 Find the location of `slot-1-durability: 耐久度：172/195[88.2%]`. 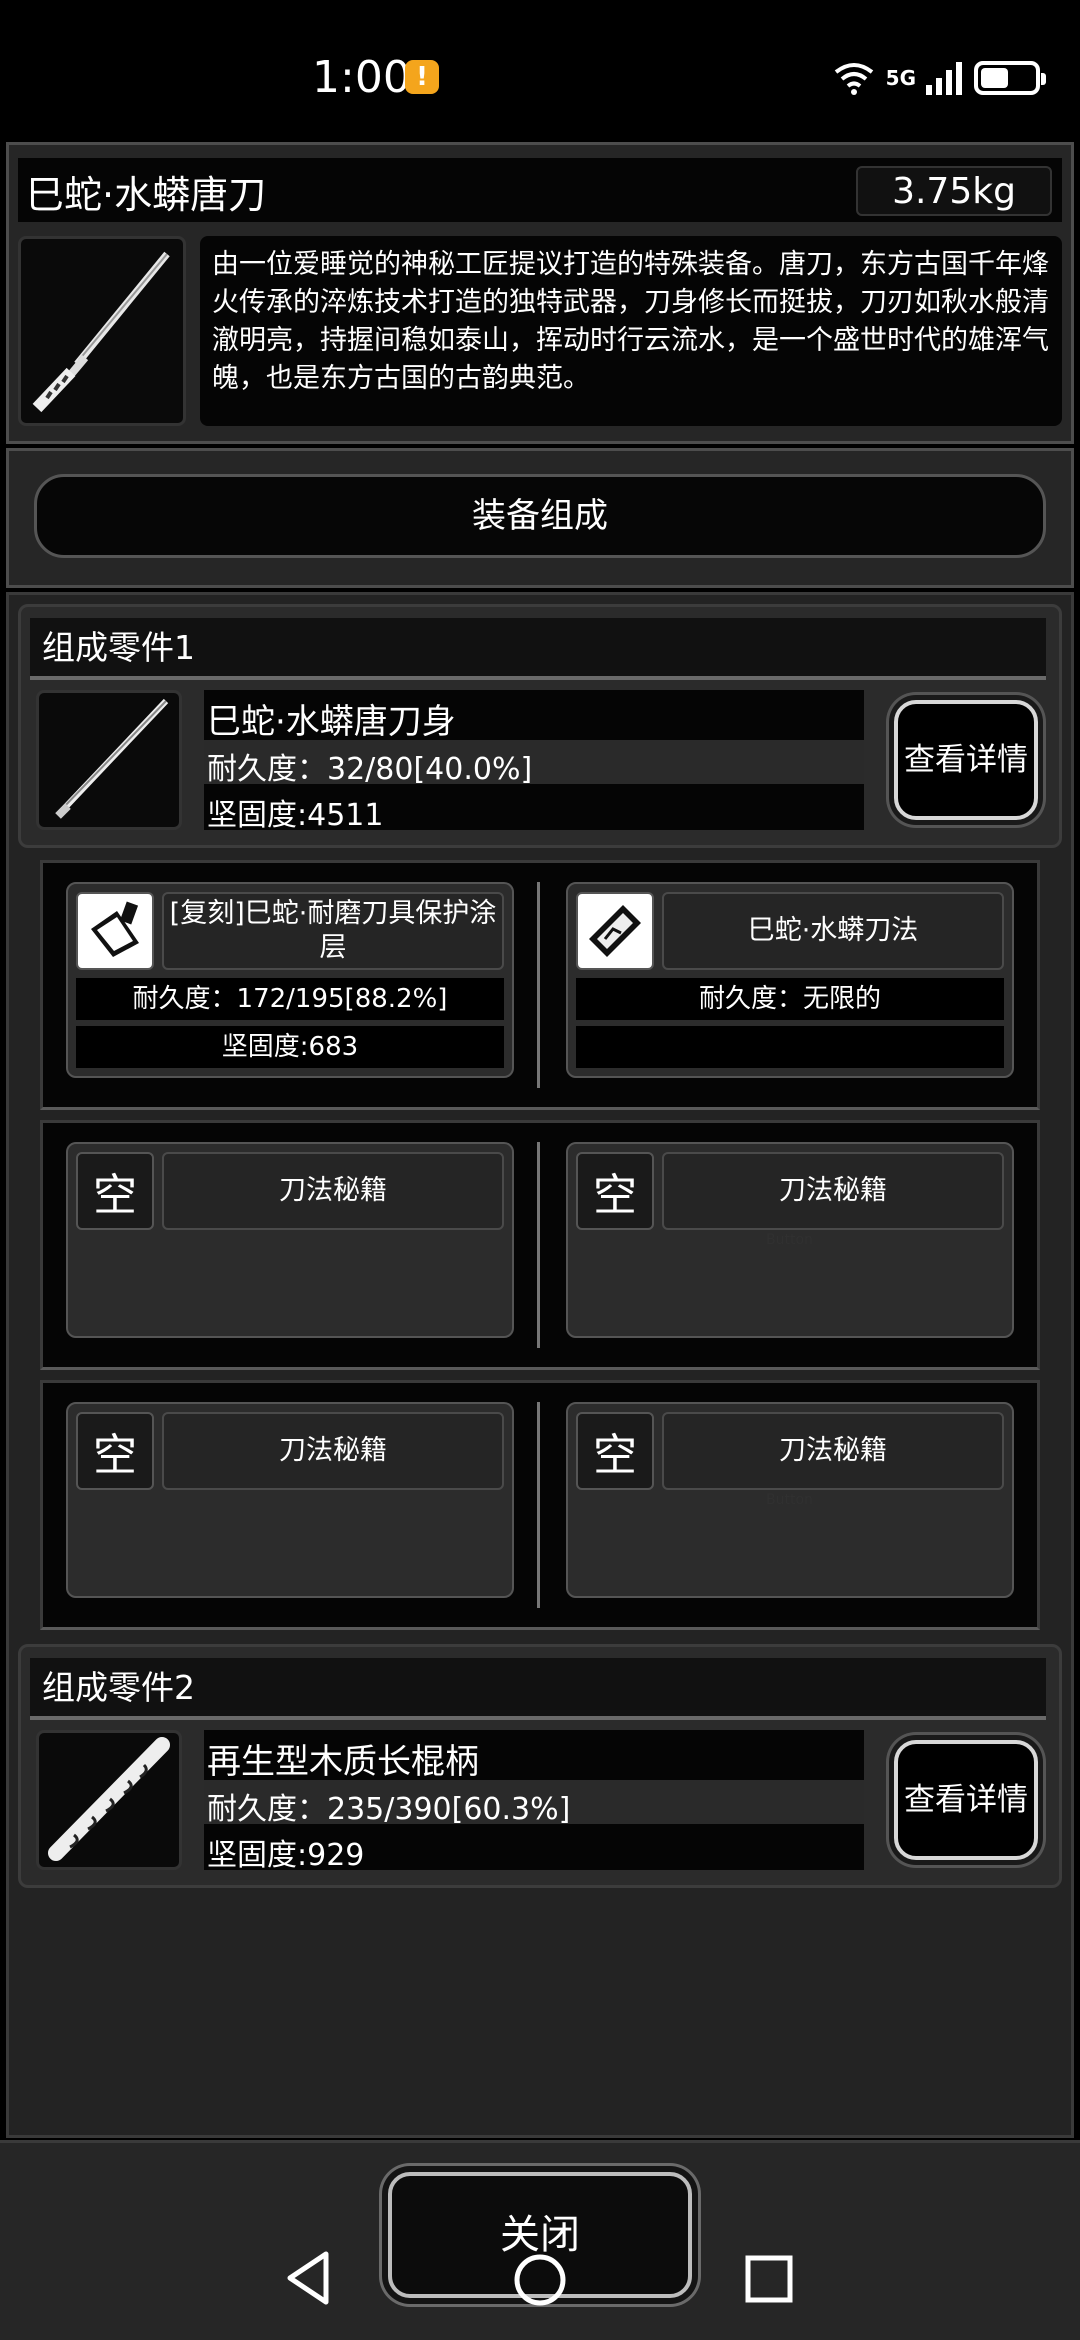

slot-1-durability: 耐久度：172/195[88.2%] is located at coordinates (290, 999).